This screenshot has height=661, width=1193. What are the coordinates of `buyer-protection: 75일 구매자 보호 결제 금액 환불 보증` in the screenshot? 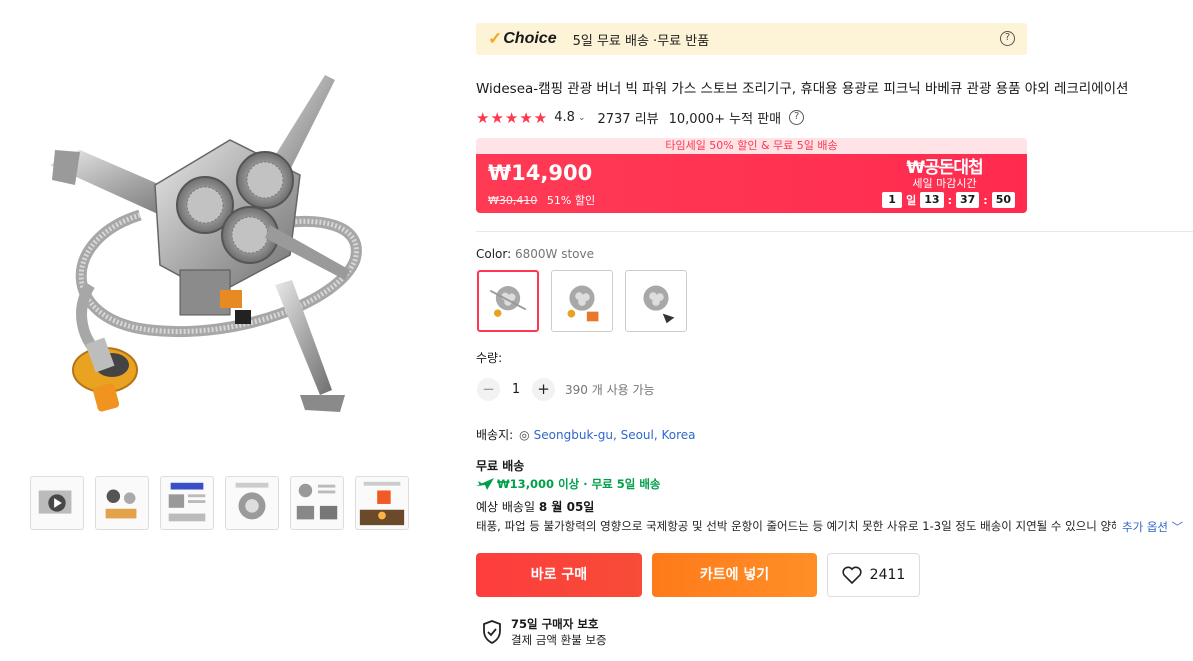 It's located at (544, 632).